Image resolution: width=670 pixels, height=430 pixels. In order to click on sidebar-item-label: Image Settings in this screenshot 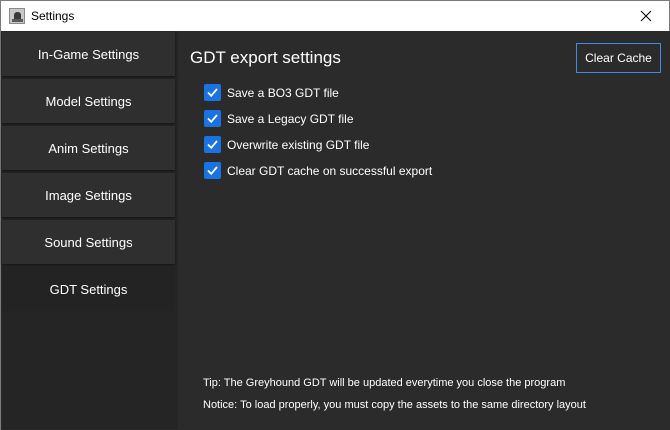, I will do `click(88, 195)`.